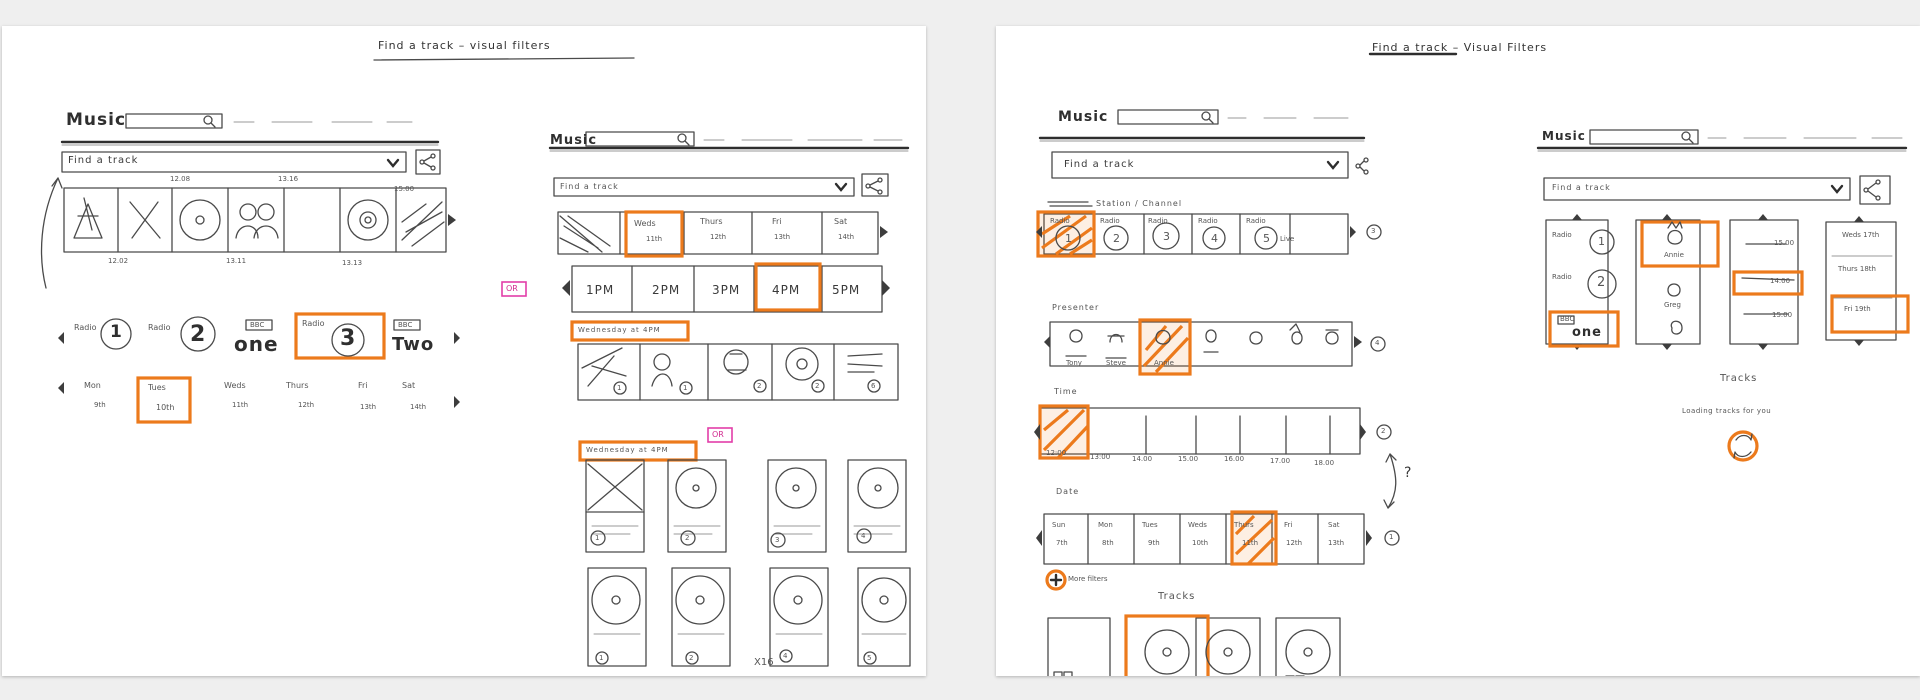  What do you see at coordinates (348, 339) in the screenshot?
I see `station-number-selected: 3` at bounding box center [348, 339].